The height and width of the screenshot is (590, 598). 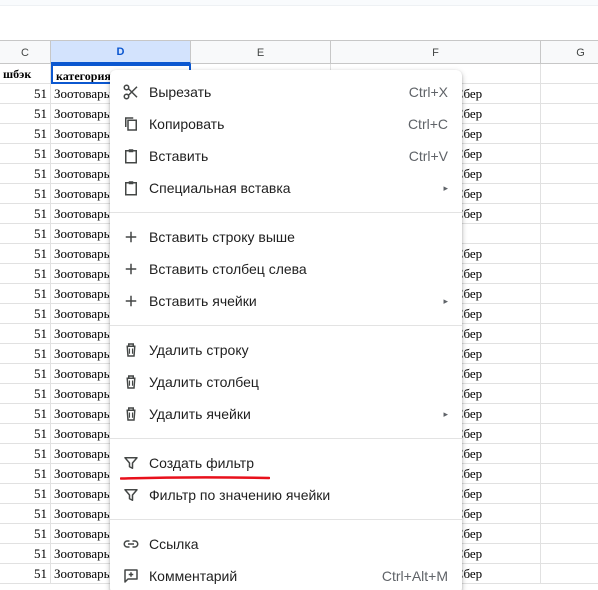 I want to click on menu-item-filter-by-value: Фильтр по значению ячейки, so click(x=286, y=495).